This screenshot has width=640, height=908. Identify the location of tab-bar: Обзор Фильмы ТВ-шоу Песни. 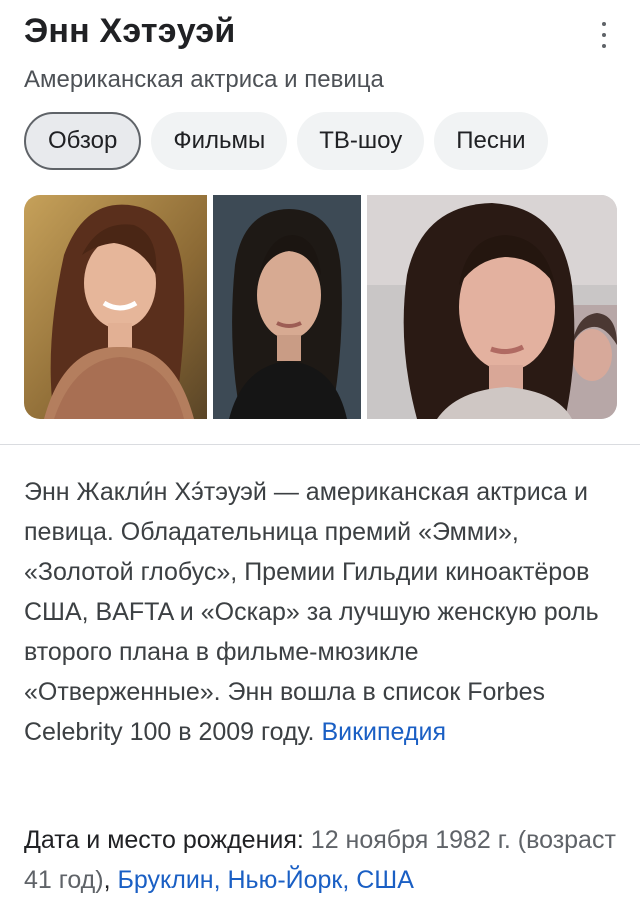
(286, 141).